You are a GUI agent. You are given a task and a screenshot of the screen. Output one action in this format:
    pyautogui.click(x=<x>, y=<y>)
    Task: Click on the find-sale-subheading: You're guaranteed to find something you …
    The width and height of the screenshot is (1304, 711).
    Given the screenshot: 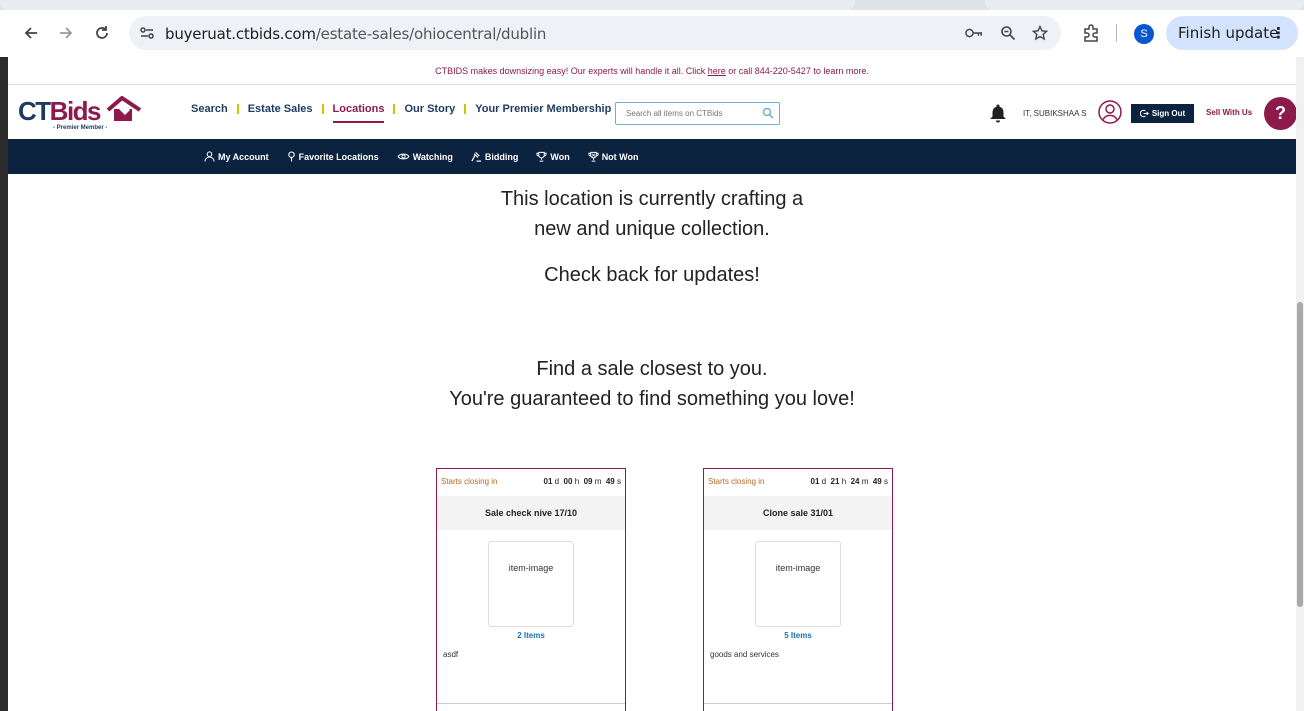 What is the action you would take?
    pyautogui.click(x=652, y=399)
    